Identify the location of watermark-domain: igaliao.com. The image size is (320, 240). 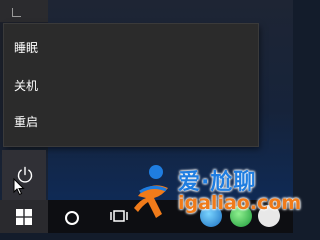
(240, 203).